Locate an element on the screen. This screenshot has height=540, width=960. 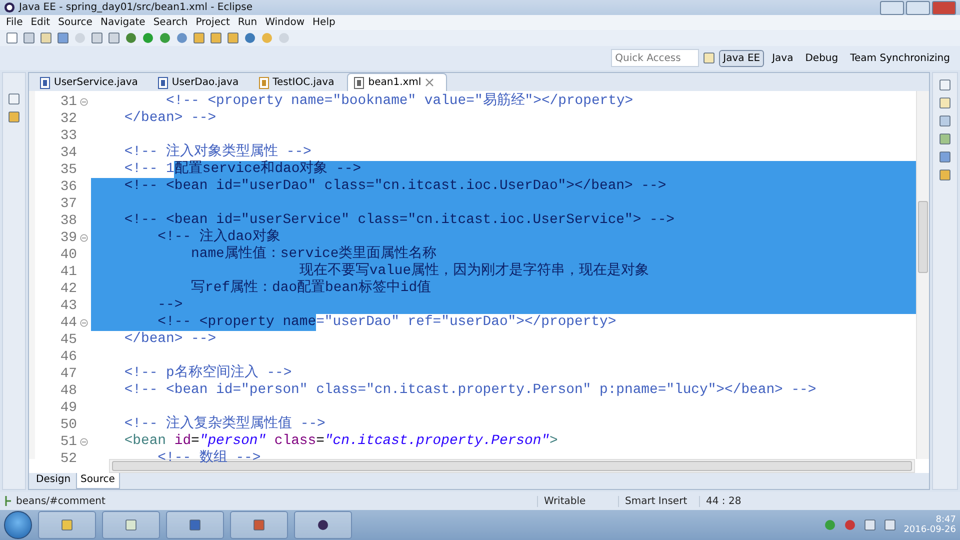
line-number: 39 is located at coordinates (68, 238).